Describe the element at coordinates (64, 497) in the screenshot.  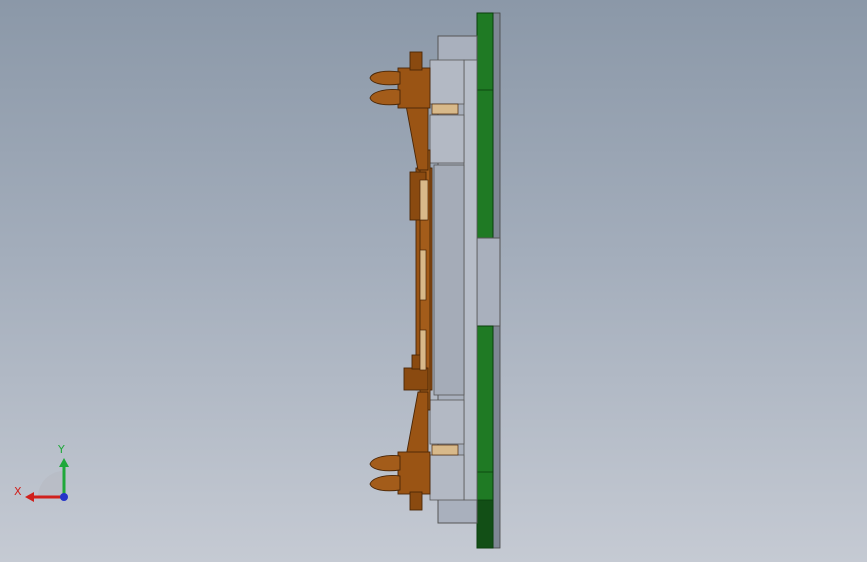
I see `z-axis-icon` at that location.